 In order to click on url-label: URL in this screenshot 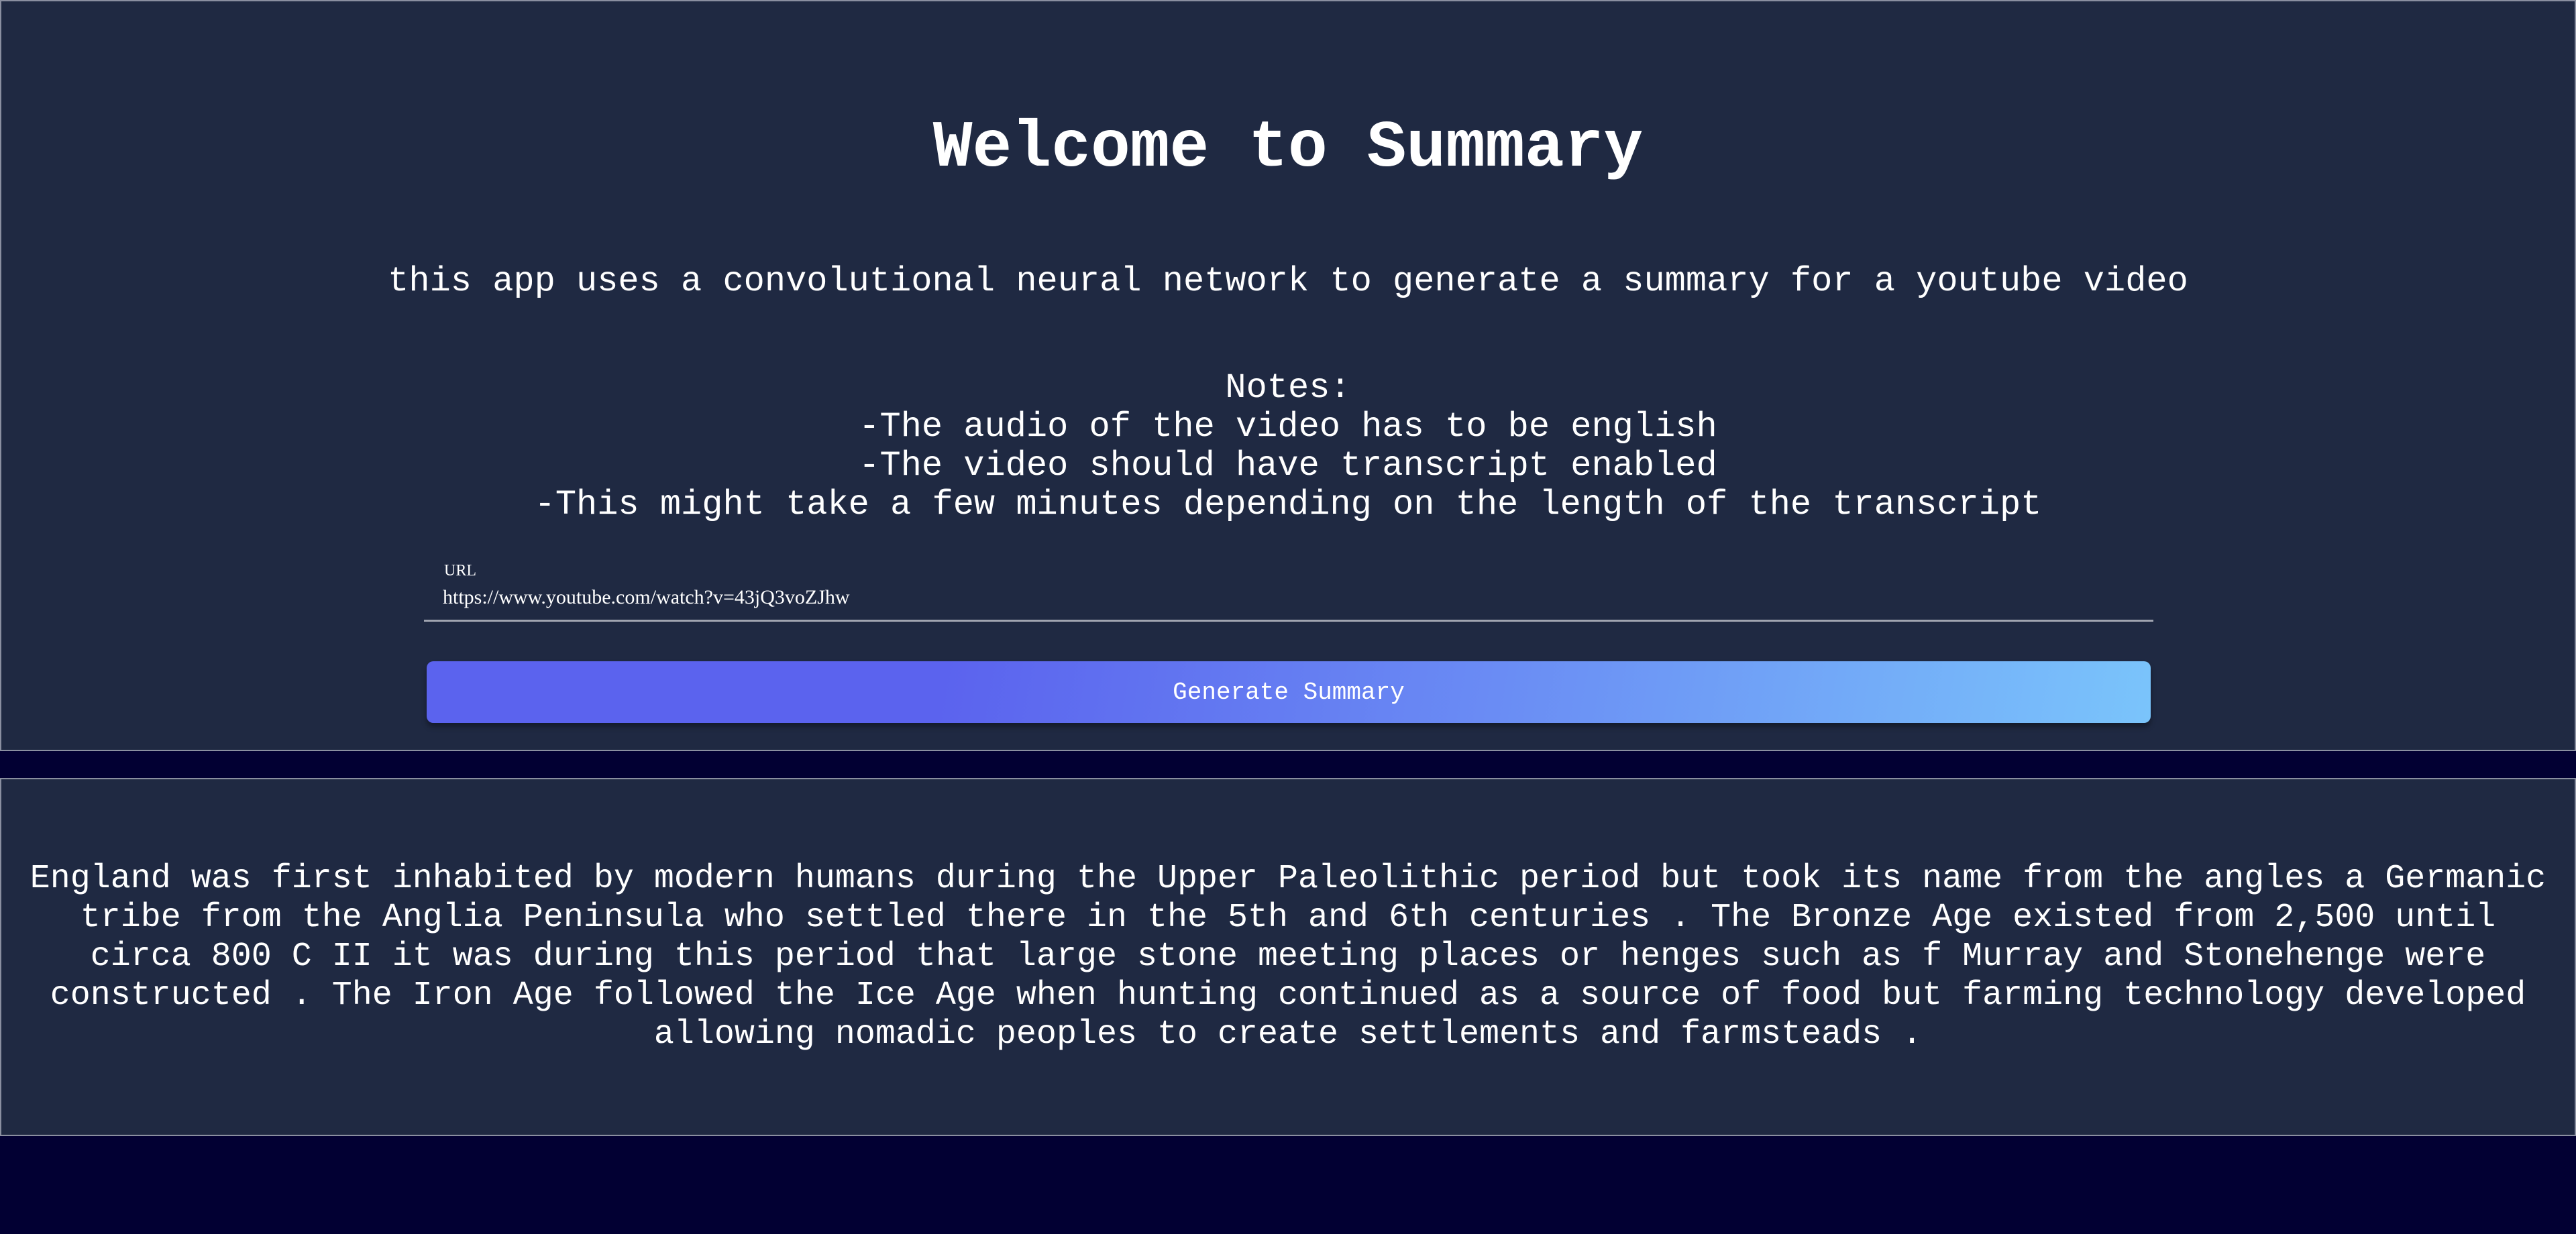, I will do `click(460, 570)`.